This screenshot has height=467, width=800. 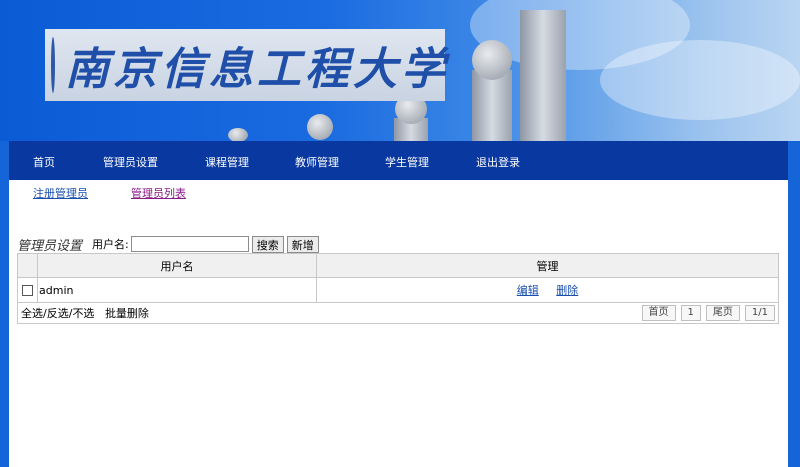 I want to click on footer-cell: 全选/反选/不选 批量删除 首页 1 尾页 1/1, so click(x=398, y=313).